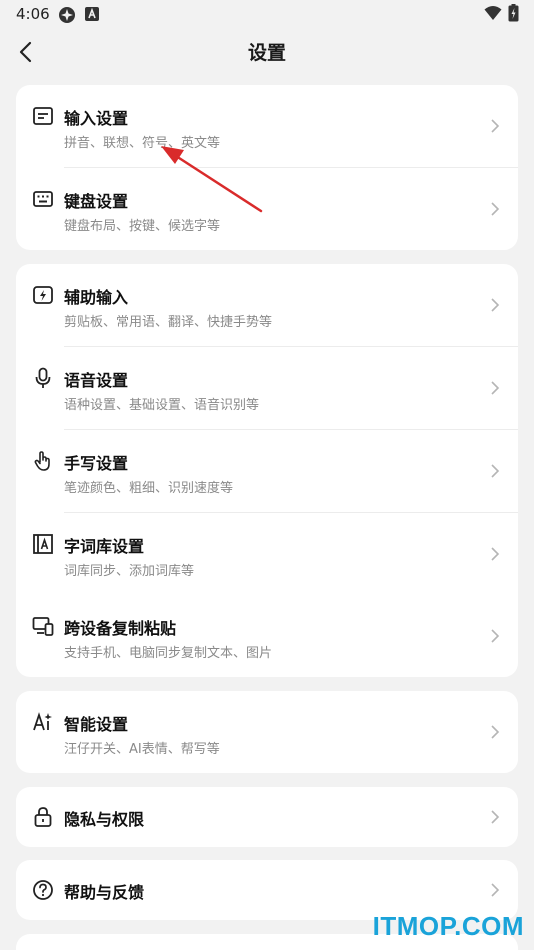 The image size is (534, 950). What do you see at coordinates (43, 116) in the screenshot?
I see `input-settings-icon` at bounding box center [43, 116].